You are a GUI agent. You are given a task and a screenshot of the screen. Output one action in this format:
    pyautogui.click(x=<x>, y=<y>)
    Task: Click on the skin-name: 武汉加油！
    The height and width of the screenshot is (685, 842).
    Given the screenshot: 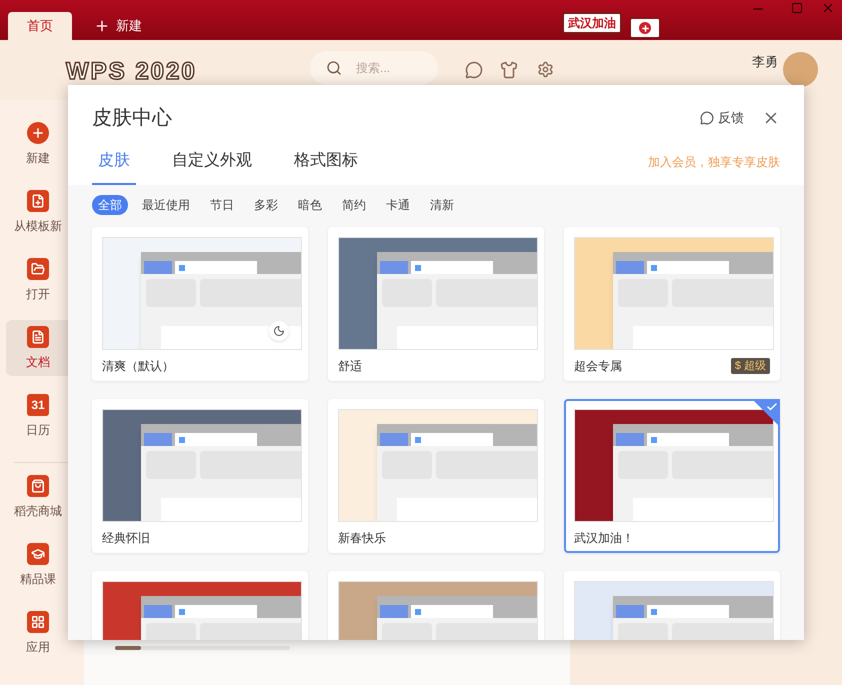 What is the action you would take?
    pyautogui.click(x=604, y=538)
    